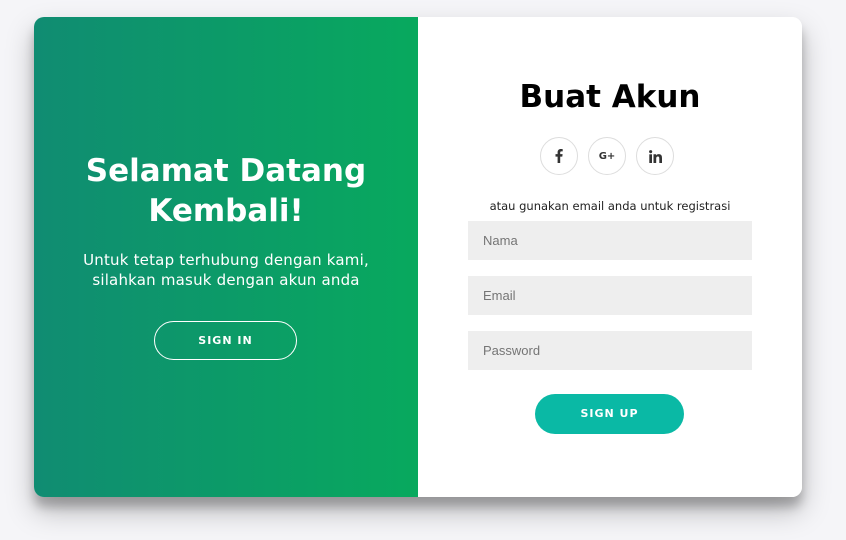 This screenshot has height=540, width=846. I want to click on welcome-title: Selamat Datang Kembali!, so click(226, 191).